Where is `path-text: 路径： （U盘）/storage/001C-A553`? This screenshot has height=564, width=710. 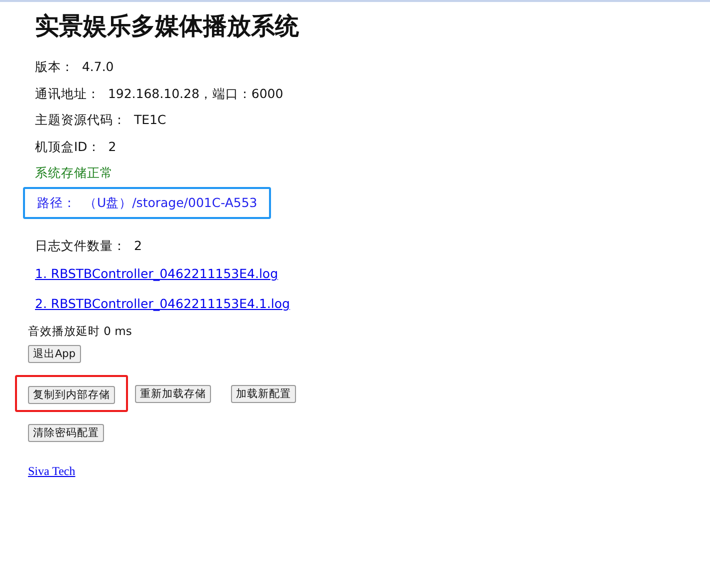
path-text: 路径： （U盘）/storage/001C-A553 is located at coordinates (147, 202).